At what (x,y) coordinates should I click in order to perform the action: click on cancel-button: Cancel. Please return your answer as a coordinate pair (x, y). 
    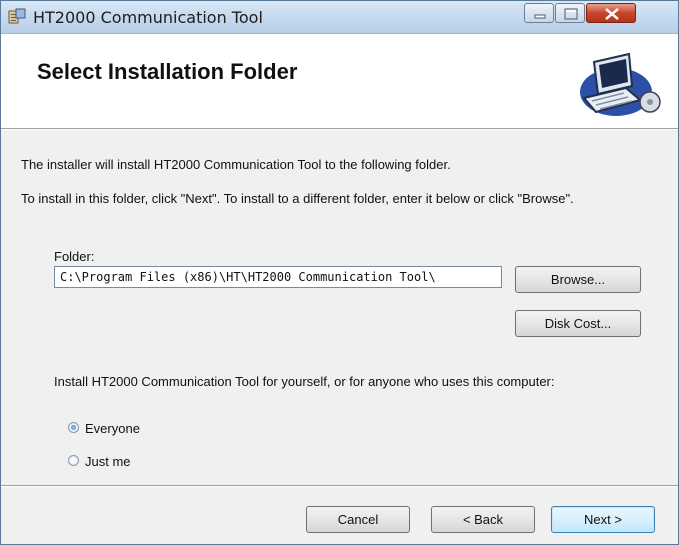
    Looking at the image, I should click on (358, 519).